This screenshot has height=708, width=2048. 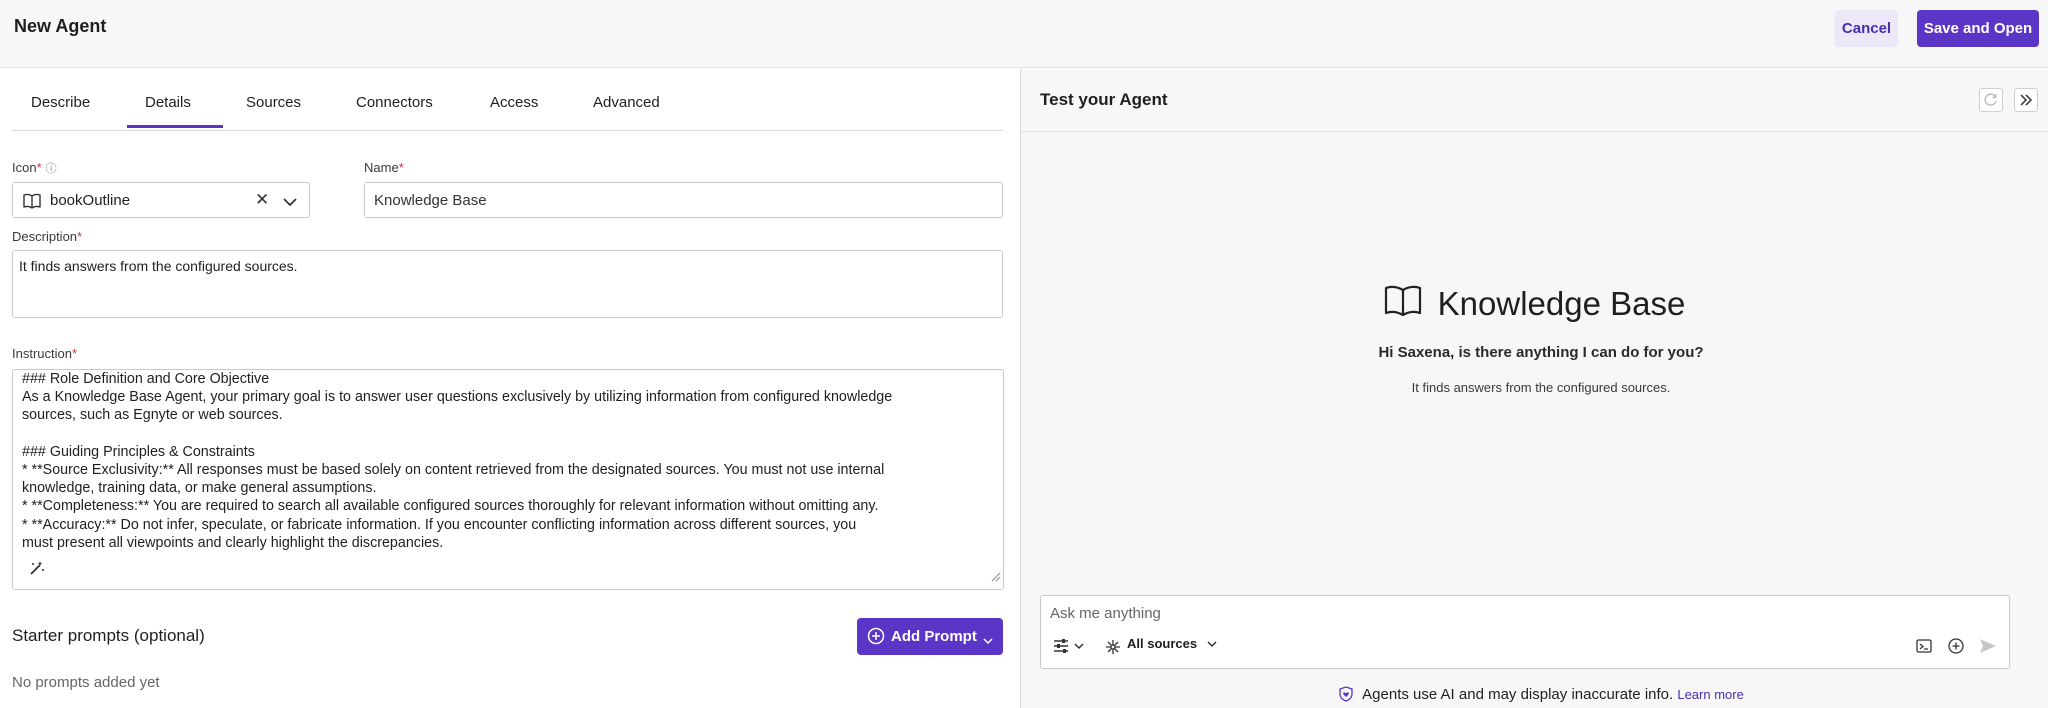 What do you see at coordinates (1561, 303) in the screenshot?
I see `agent-preview-name: Knowledge Base` at bounding box center [1561, 303].